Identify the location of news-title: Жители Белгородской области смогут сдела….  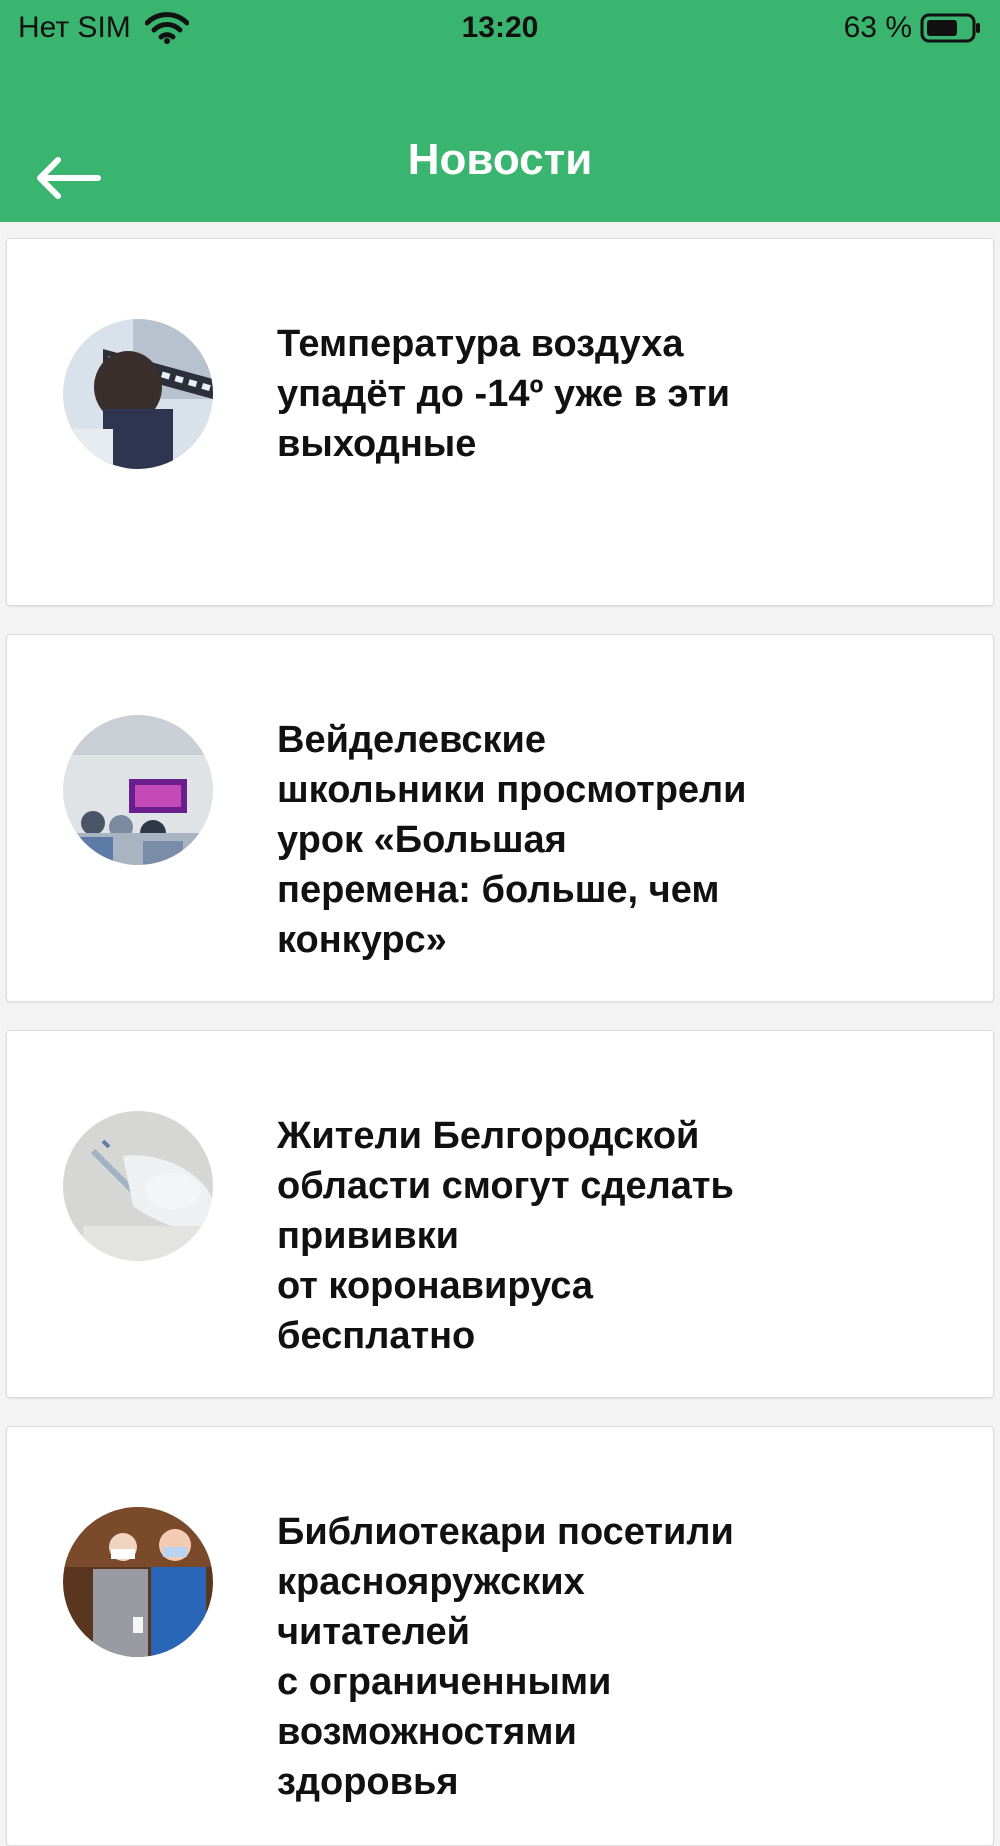
(505, 1236).